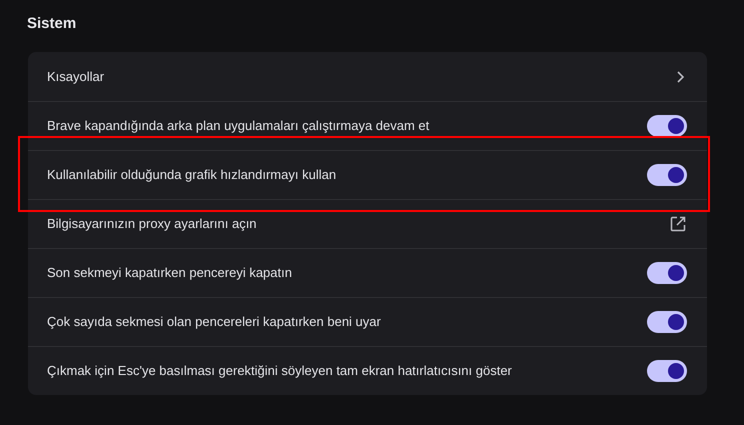 The image size is (744, 425). Describe the element at coordinates (238, 126) in the screenshot. I see `setting-label: Brave kapandığında arka plan uygulamaları çalıştırmaya devam et` at that location.